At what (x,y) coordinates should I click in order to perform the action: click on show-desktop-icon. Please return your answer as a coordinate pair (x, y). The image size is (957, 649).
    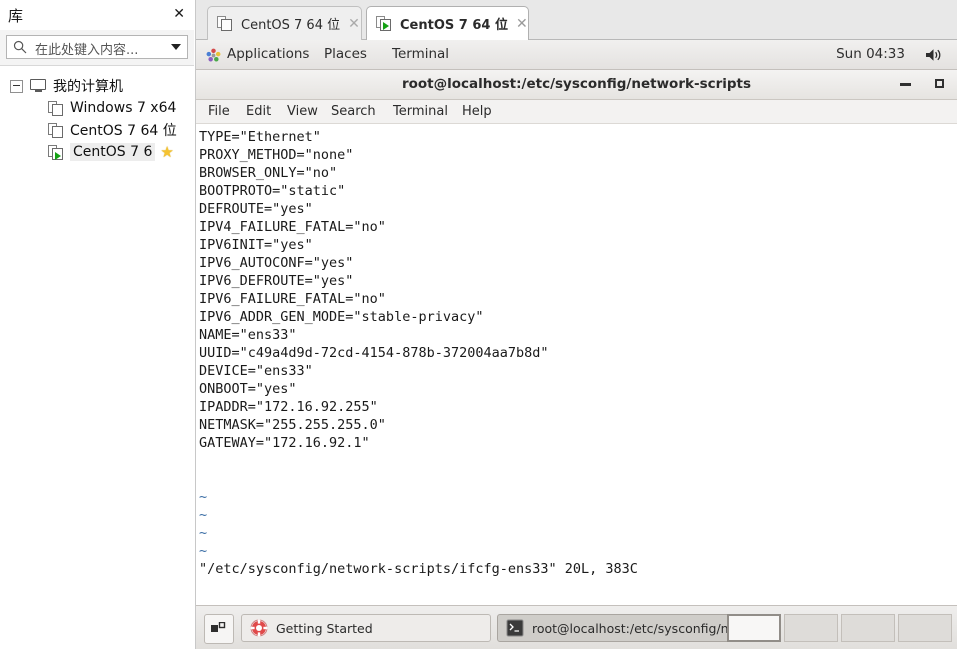
    Looking at the image, I should click on (218, 627).